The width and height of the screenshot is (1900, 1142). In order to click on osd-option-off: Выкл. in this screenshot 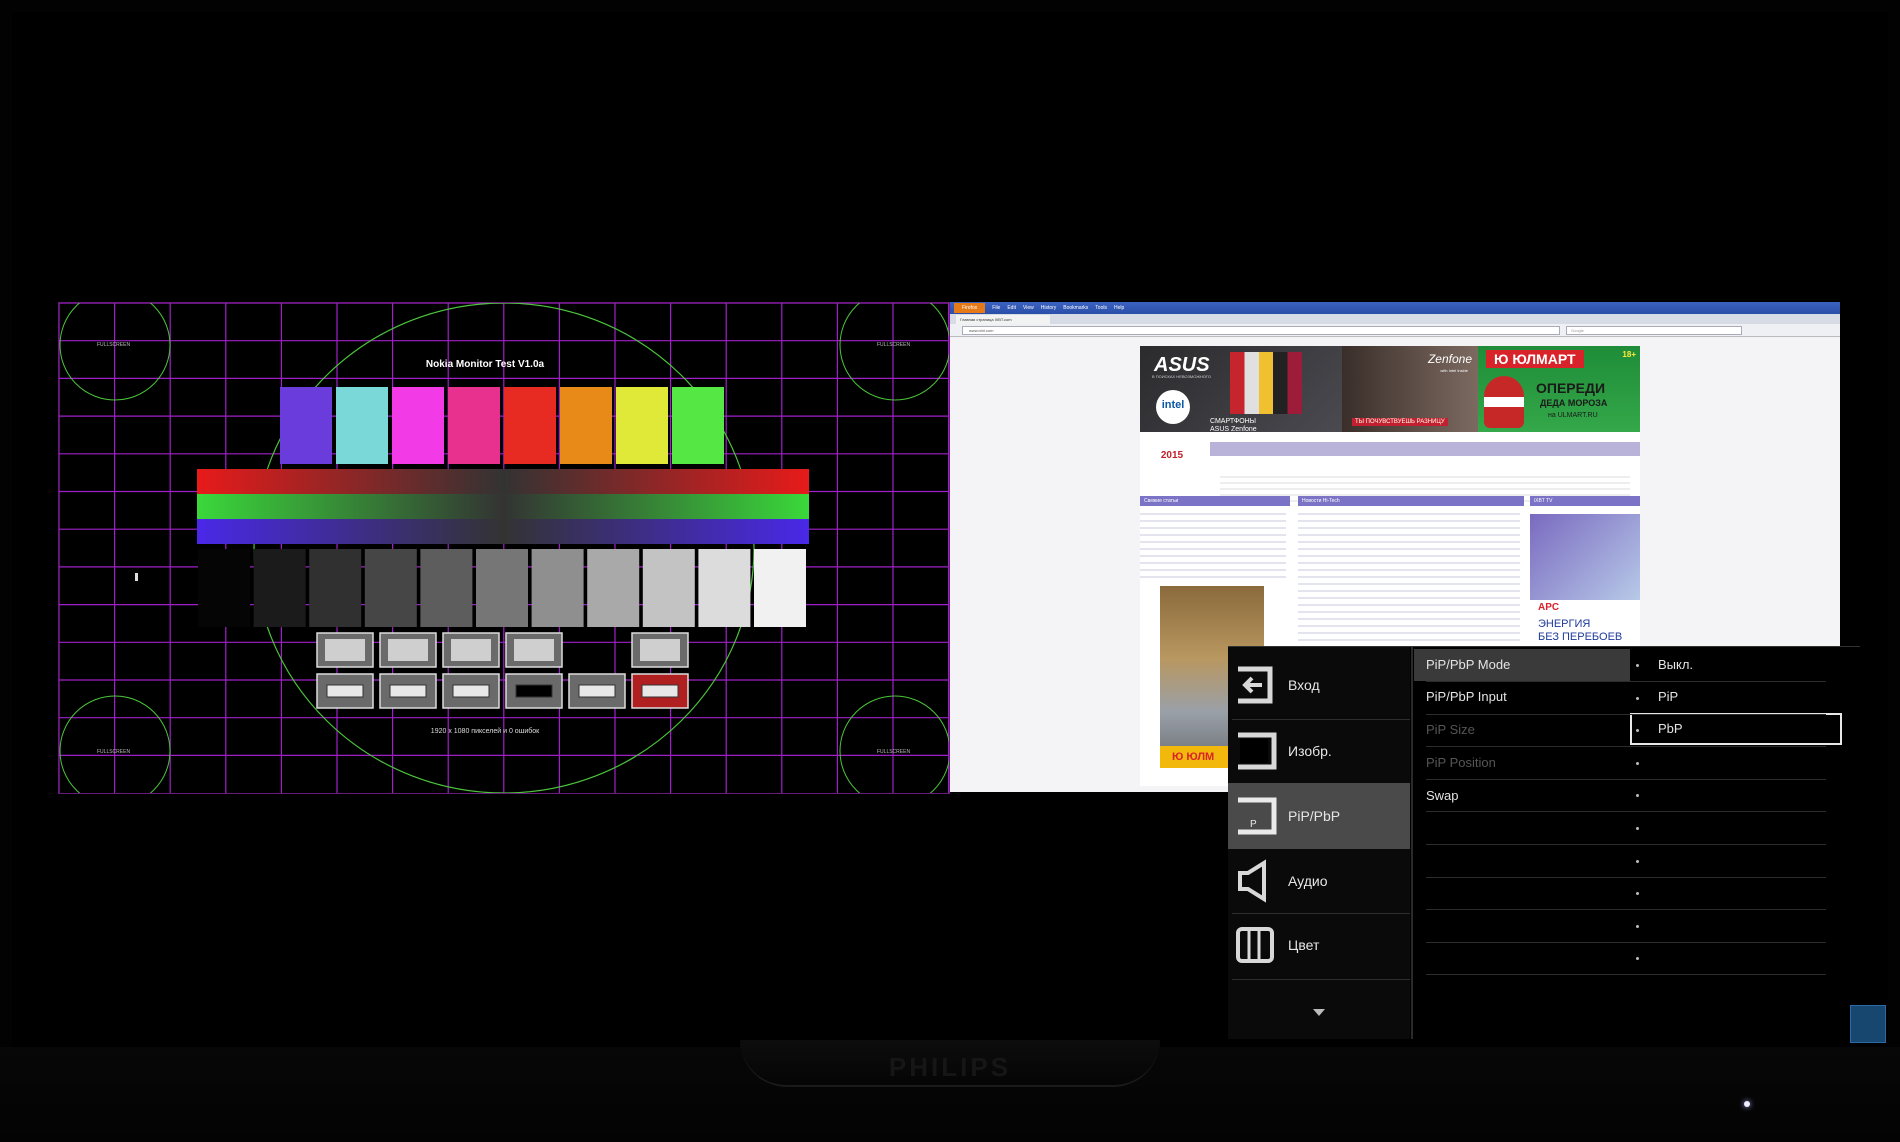, I will do `click(1736, 665)`.